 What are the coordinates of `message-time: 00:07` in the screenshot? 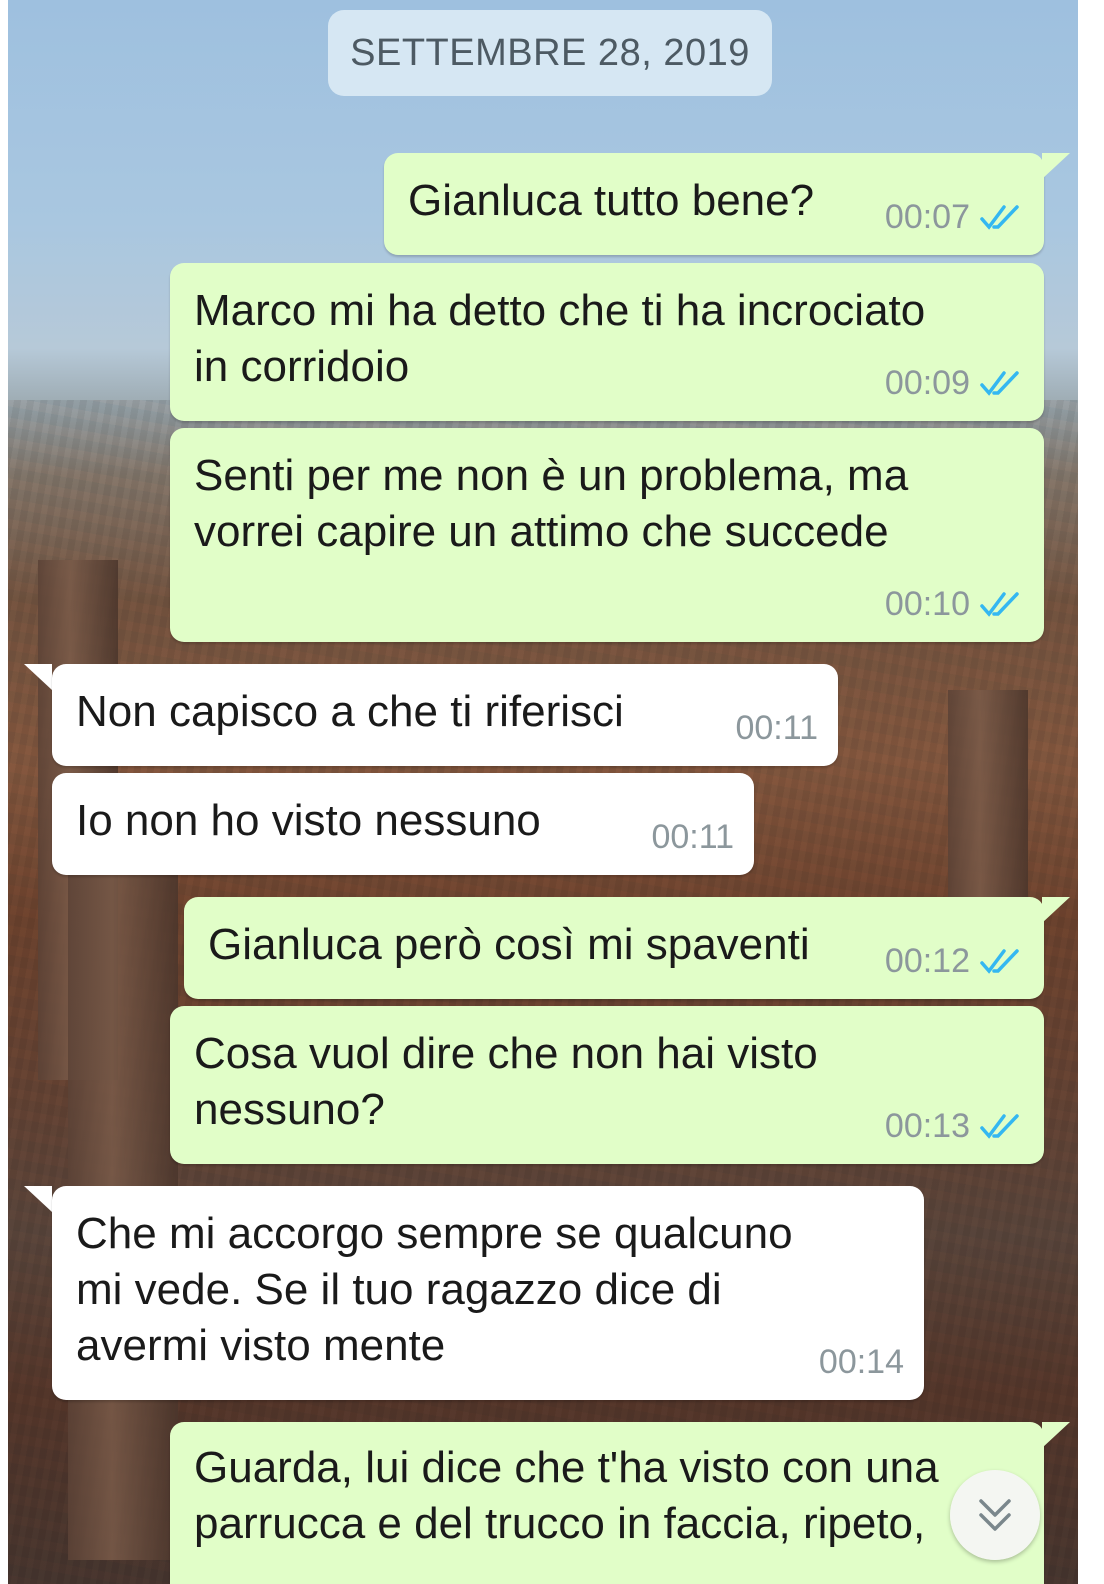 It's located at (927, 217).